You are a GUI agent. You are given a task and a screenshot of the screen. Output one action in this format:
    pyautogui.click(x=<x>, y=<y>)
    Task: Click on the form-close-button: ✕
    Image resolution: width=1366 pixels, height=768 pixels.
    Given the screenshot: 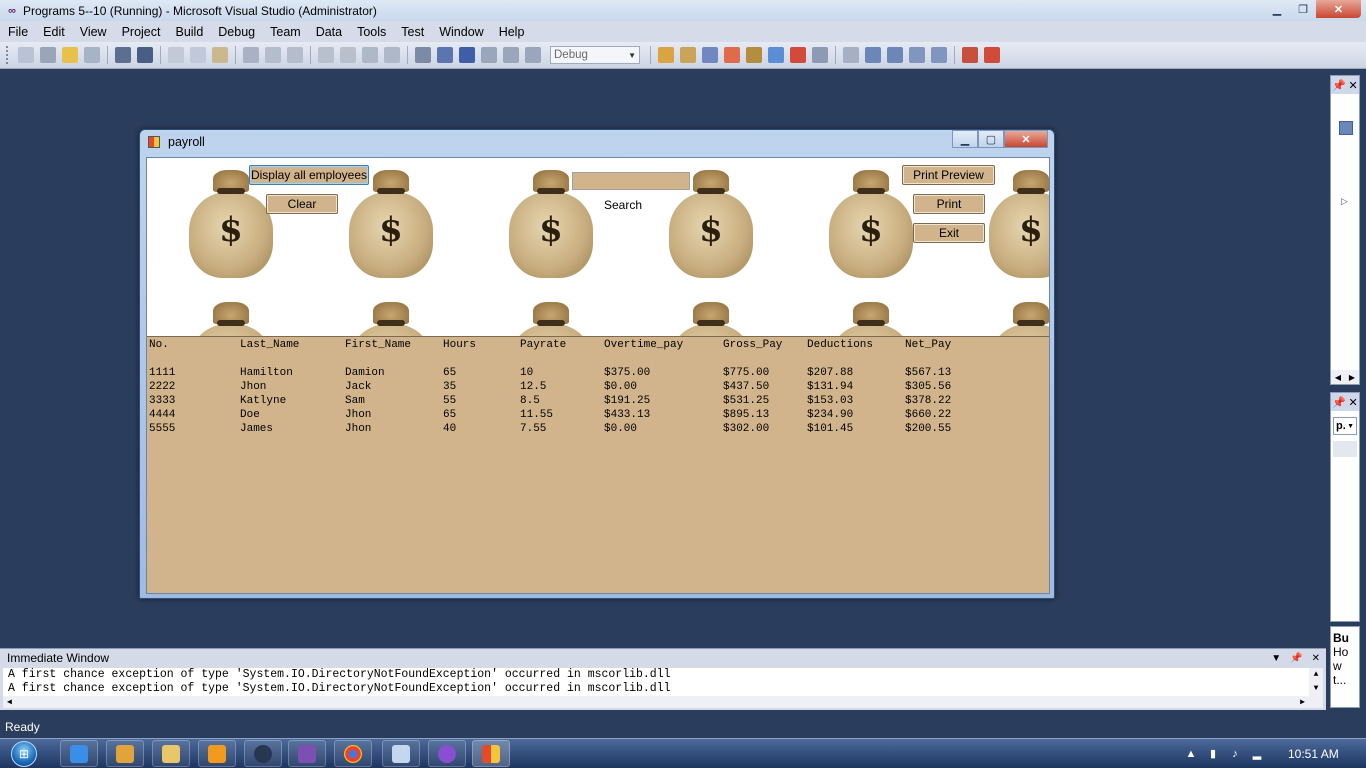 What is the action you would take?
    pyautogui.click(x=1026, y=139)
    